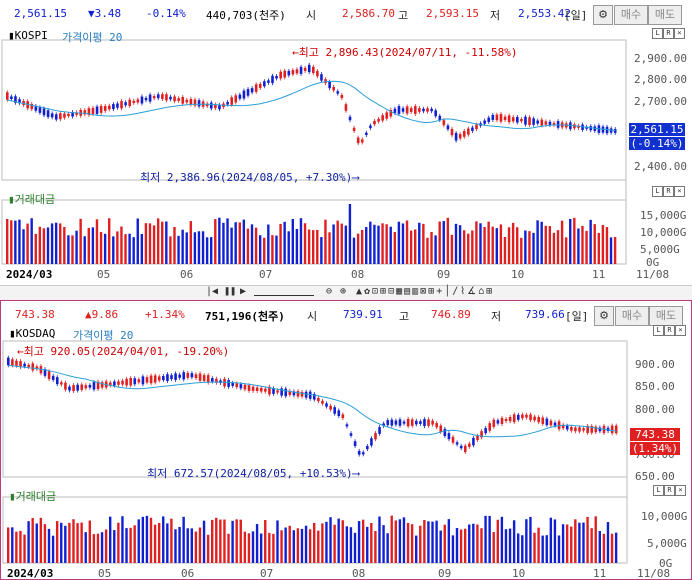  I want to click on drawing-tools: ▲✿⊡⊞⊟▦▤▥⊠⊞+│∕⌇∡⌂⊞, so click(425, 291).